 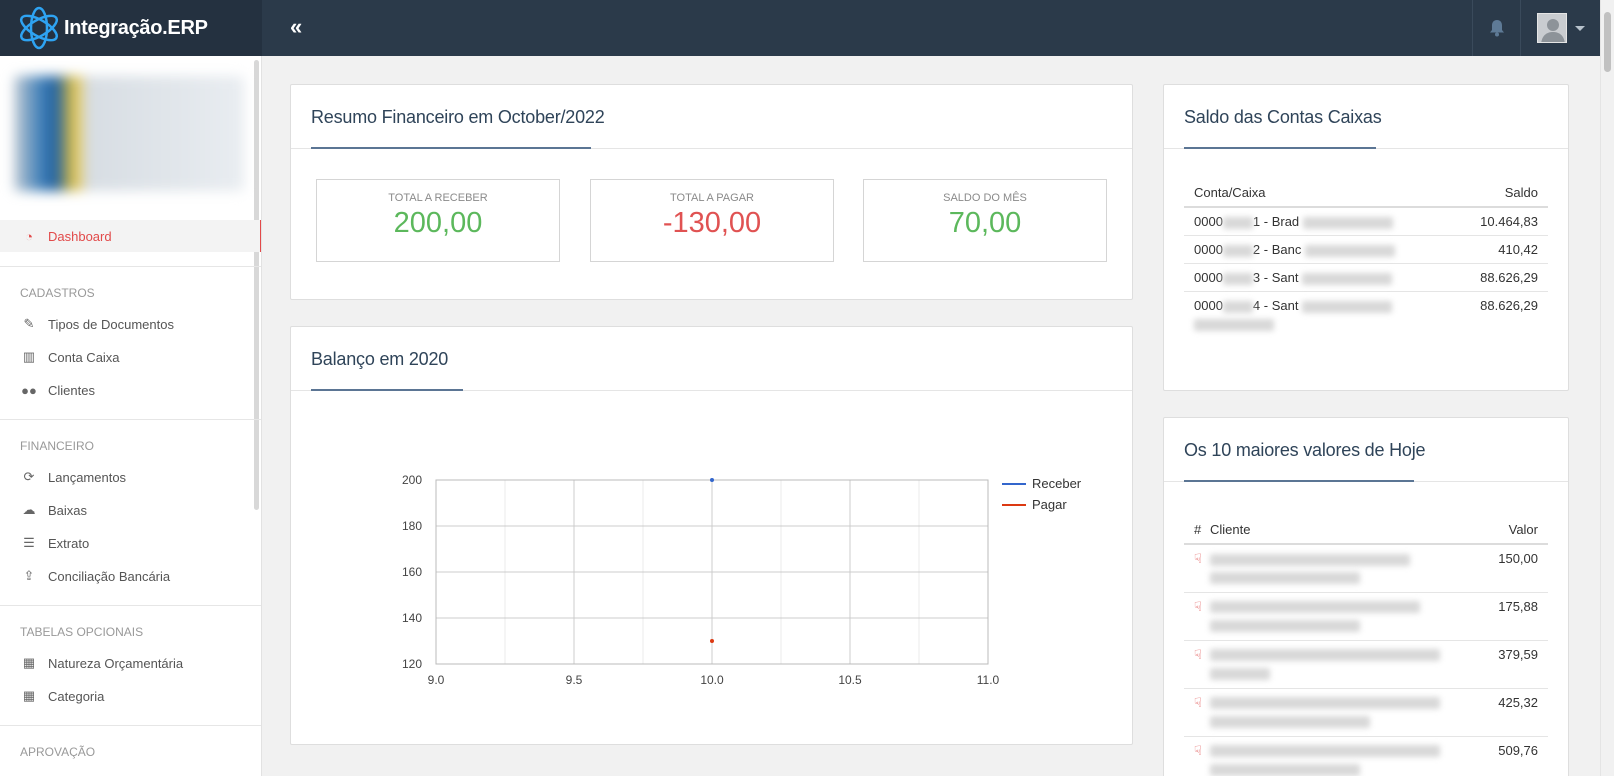 I want to click on top-navbar: Integração.ERP «, so click(x=800, y=28).